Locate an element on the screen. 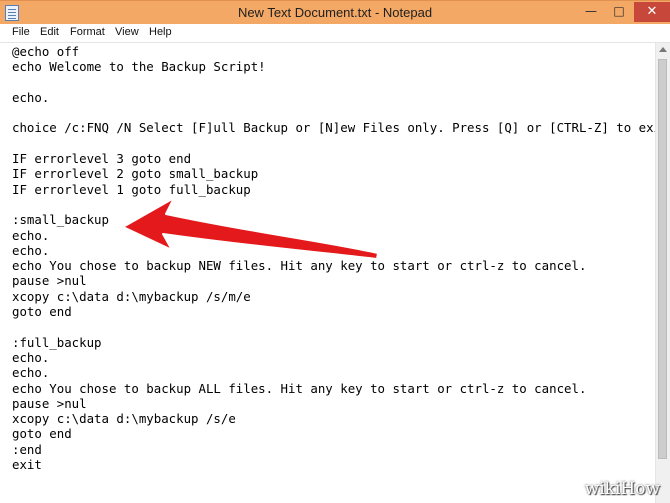 This screenshot has width=670, height=503. menu-view: View is located at coordinates (127, 32).